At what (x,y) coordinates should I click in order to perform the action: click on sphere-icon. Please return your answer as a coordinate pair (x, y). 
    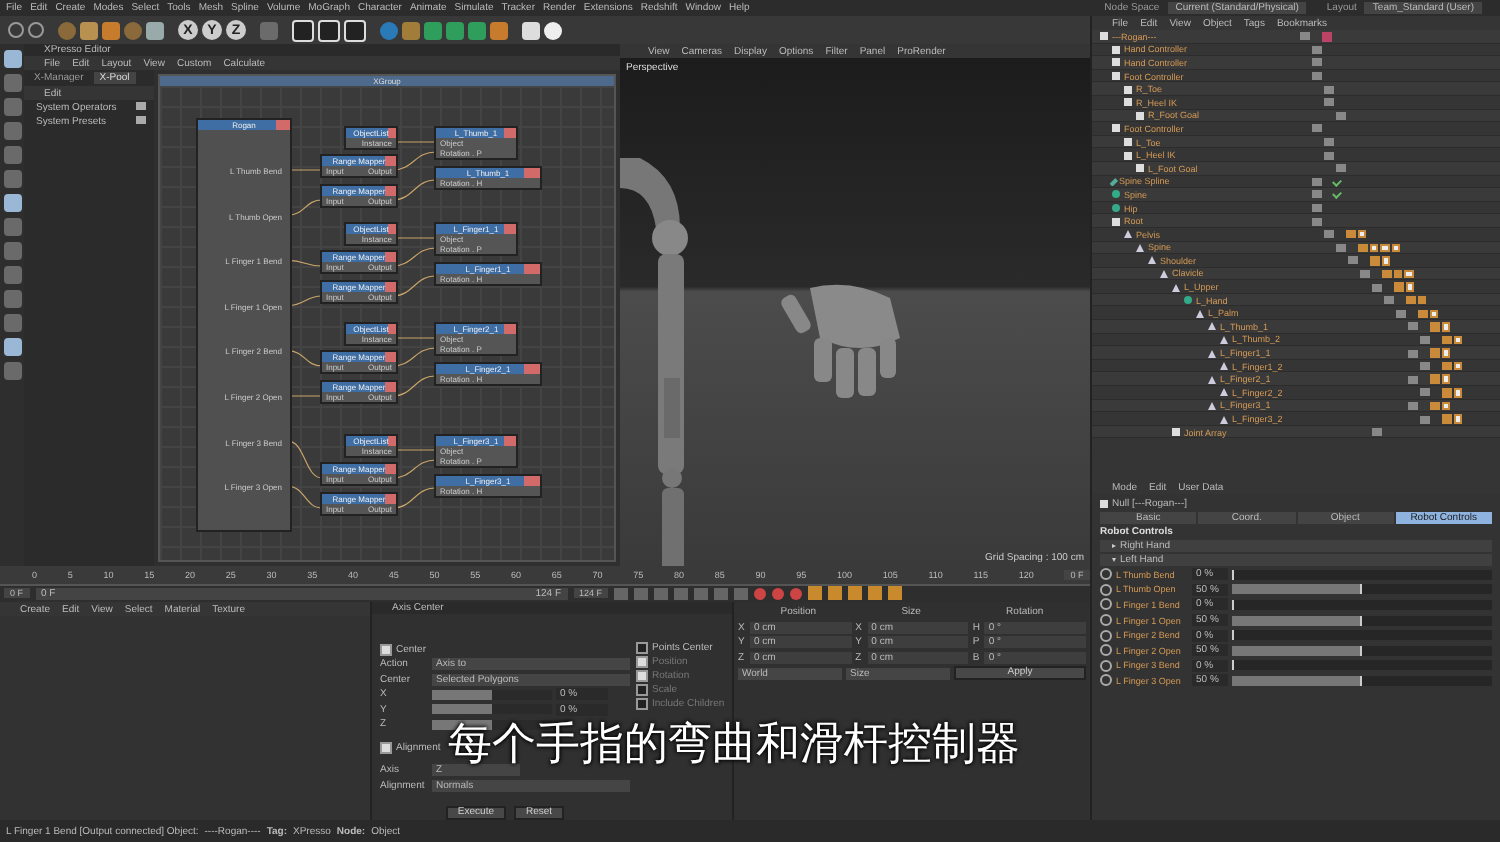
    Looking at the image, I should click on (1188, 300).